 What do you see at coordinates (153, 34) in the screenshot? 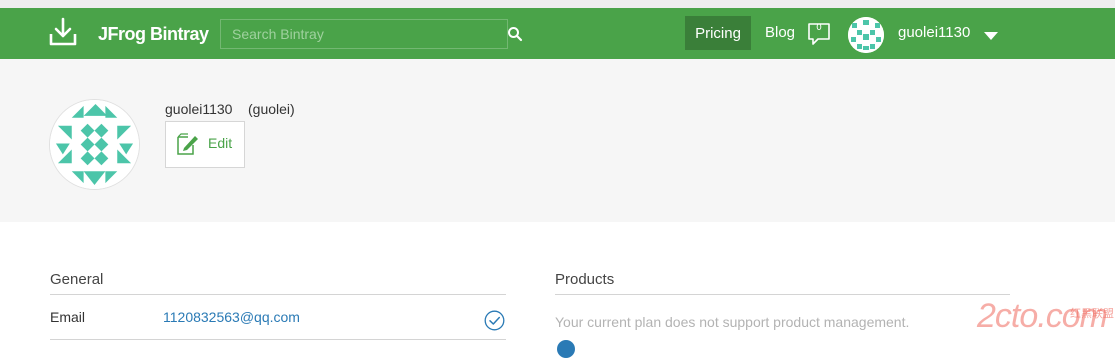
I see `brand-name: JFrog Bintray` at bounding box center [153, 34].